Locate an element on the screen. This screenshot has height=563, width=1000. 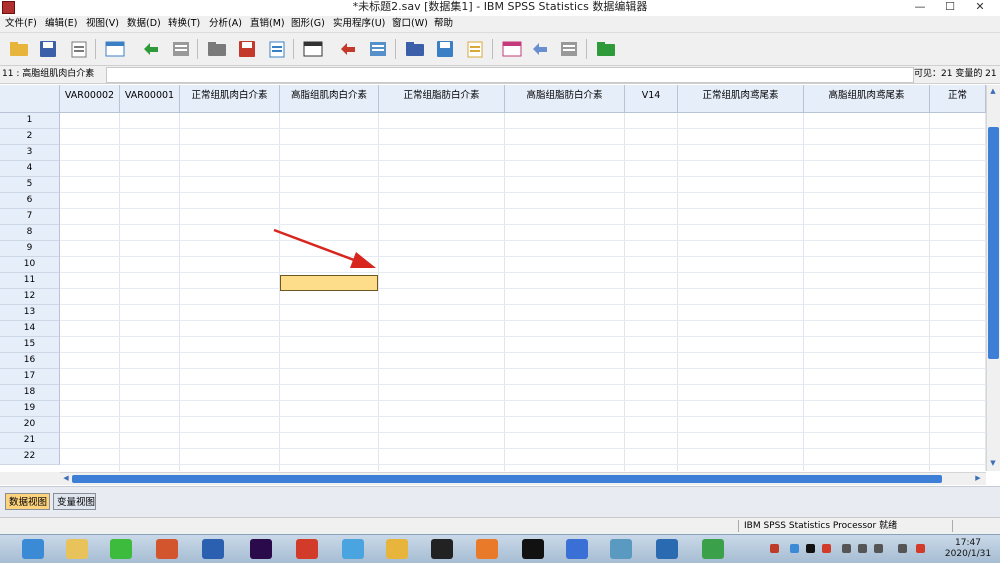
menu-item: 分析(A) is located at coordinates (225, 24).